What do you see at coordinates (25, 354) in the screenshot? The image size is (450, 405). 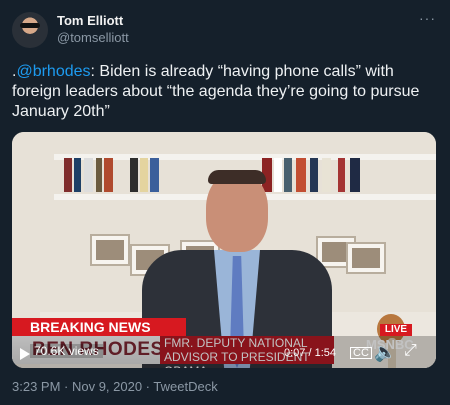 I see `play-icon` at bounding box center [25, 354].